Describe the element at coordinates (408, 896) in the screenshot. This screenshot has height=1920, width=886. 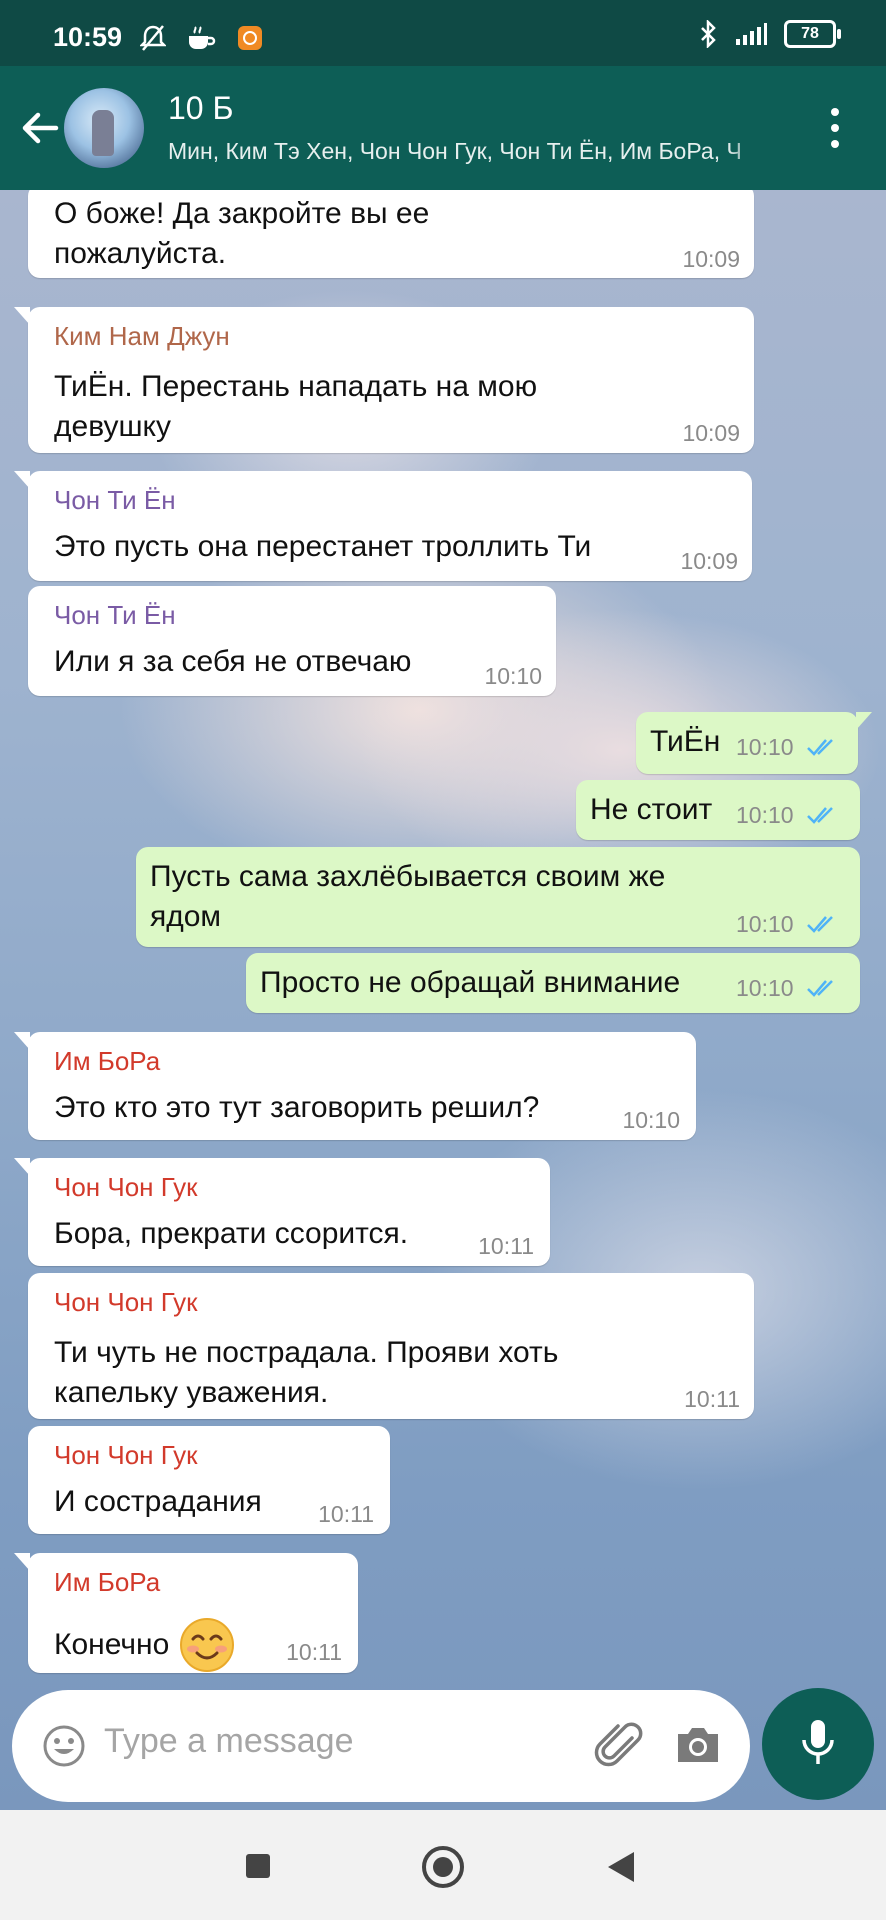
I see `message-text: Пусть сама захлёбывается своим же ядом` at that location.